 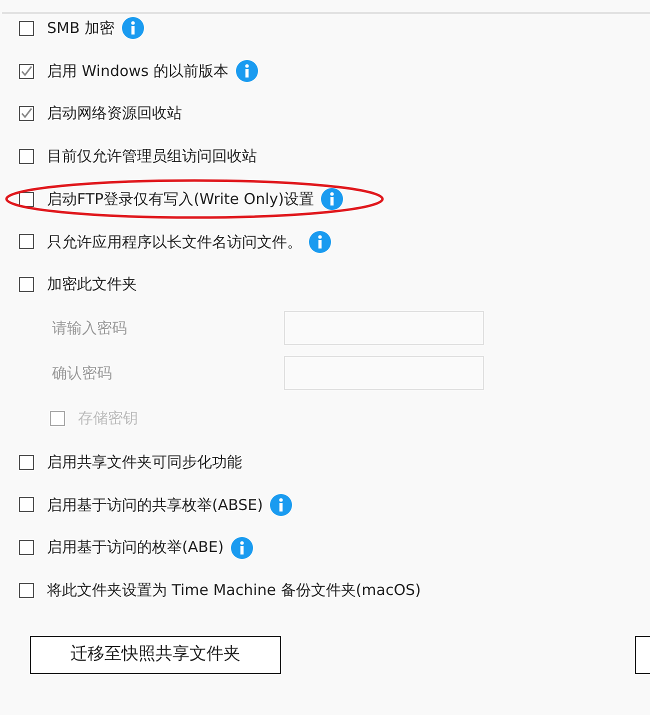 What do you see at coordinates (82, 373) in the screenshot?
I see `field-label: 确认密码` at bounding box center [82, 373].